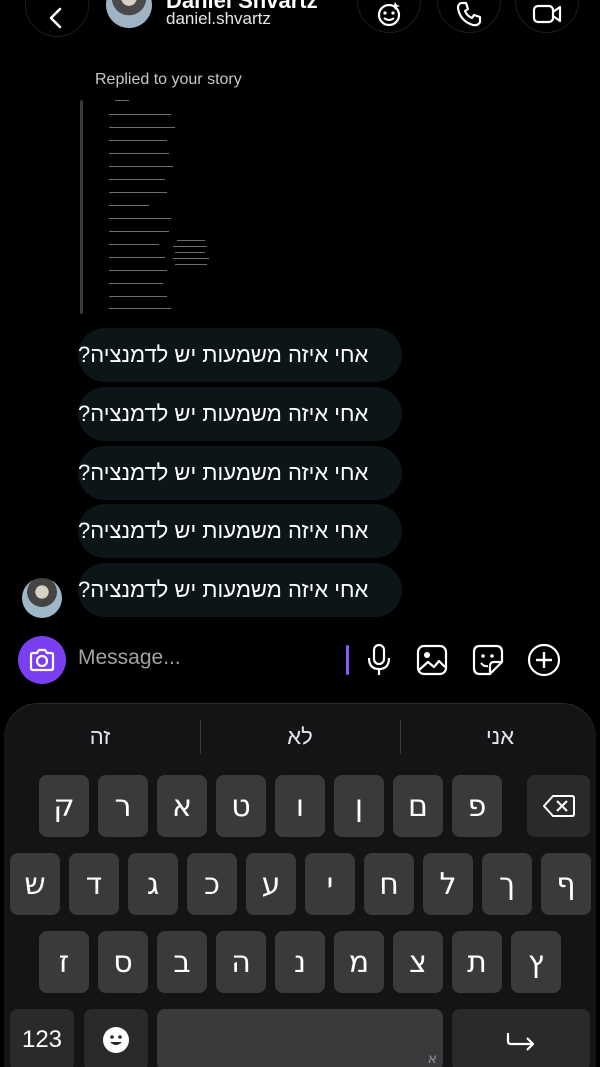 The width and height of the screenshot is (600, 1067). I want to click on camera-button, so click(42, 660).